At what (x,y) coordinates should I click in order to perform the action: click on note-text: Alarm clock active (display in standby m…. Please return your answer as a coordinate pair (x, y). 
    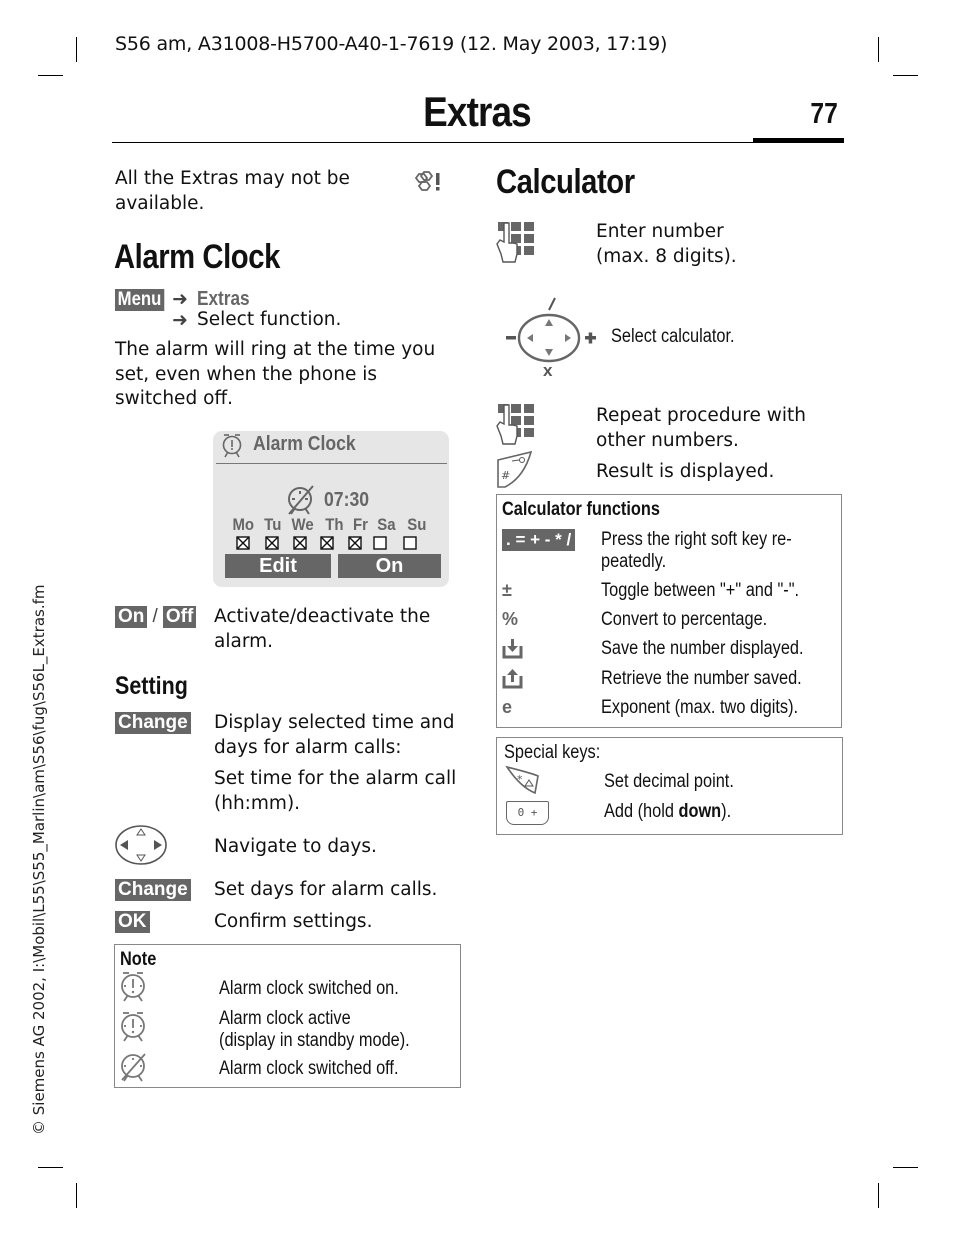
    Looking at the image, I should click on (314, 1030).